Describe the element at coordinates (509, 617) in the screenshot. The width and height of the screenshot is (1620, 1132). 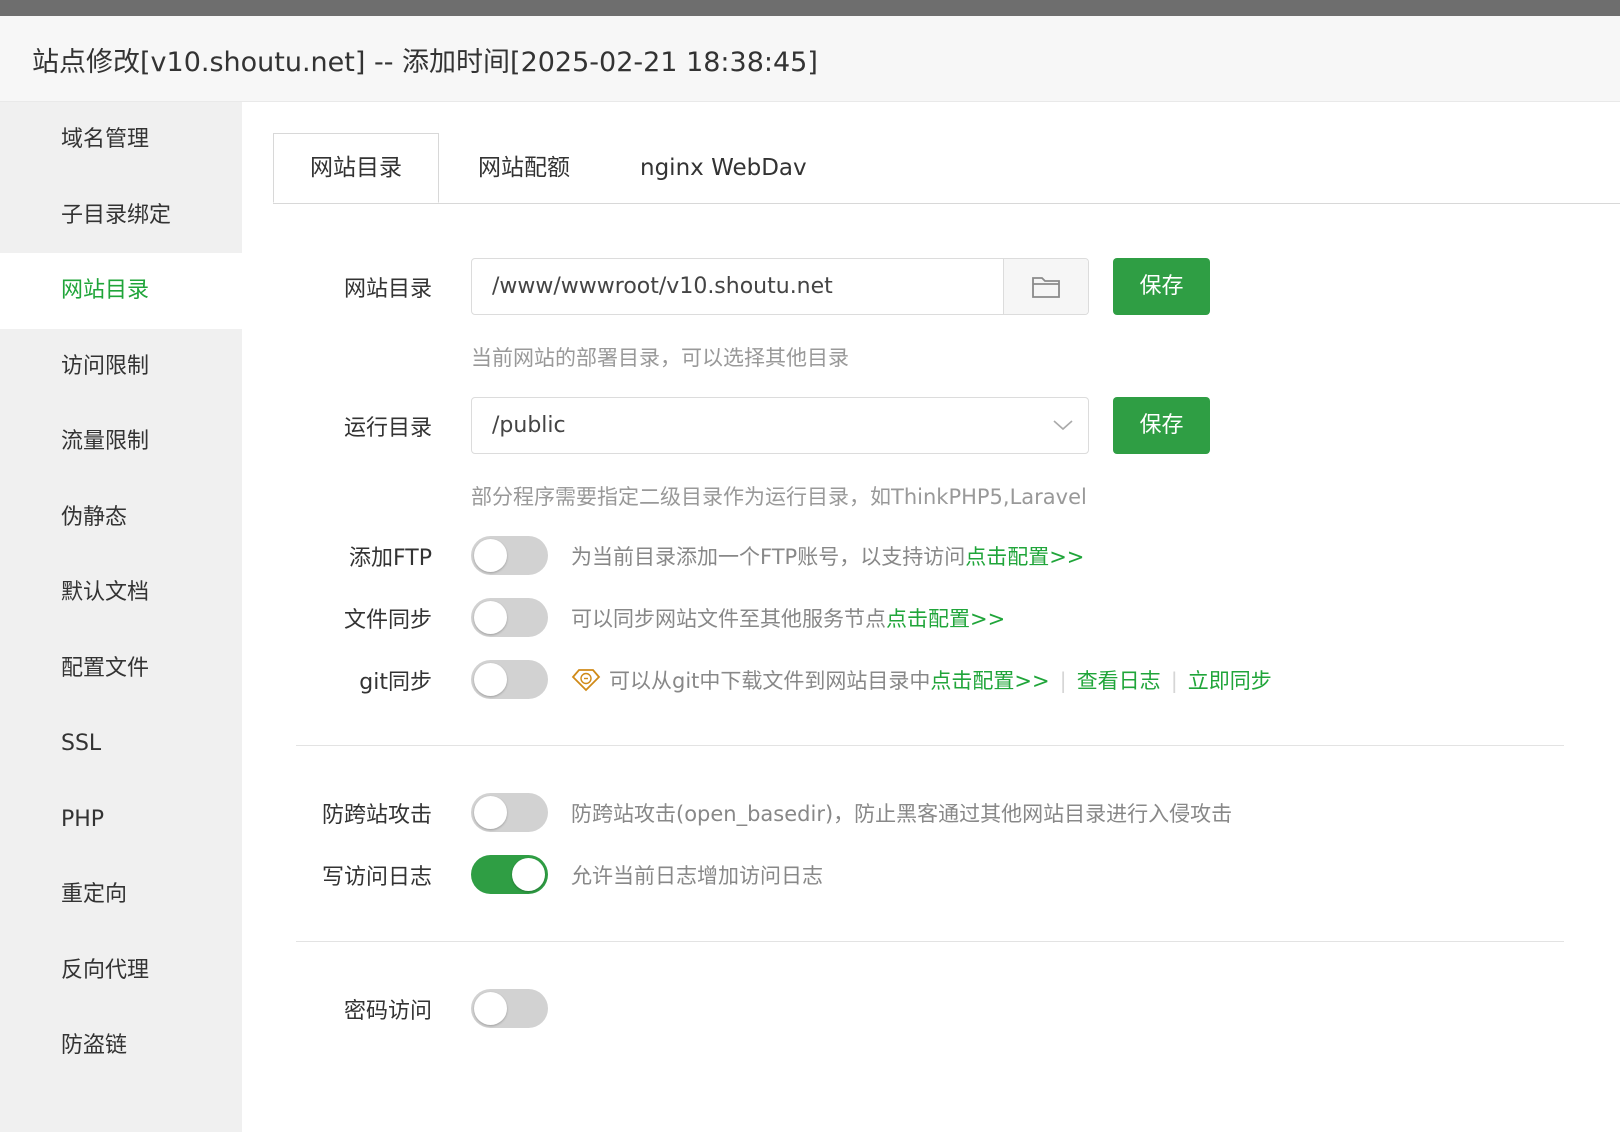
I see `file-sync-toggle` at that location.